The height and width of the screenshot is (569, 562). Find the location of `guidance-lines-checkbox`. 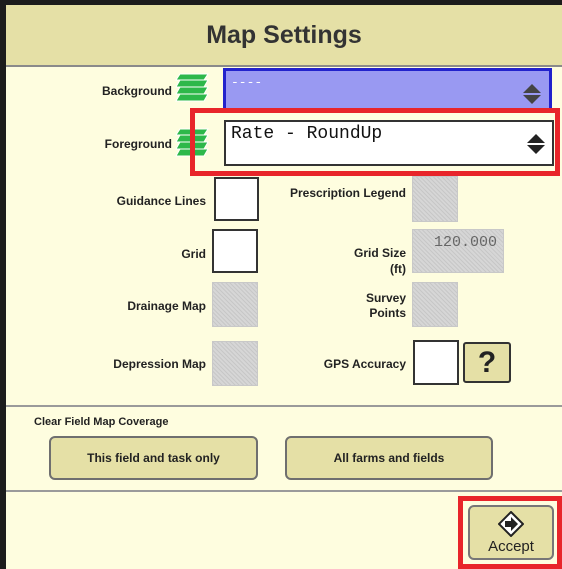

guidance-lines-checkbox is located at coordinates (236, 199).